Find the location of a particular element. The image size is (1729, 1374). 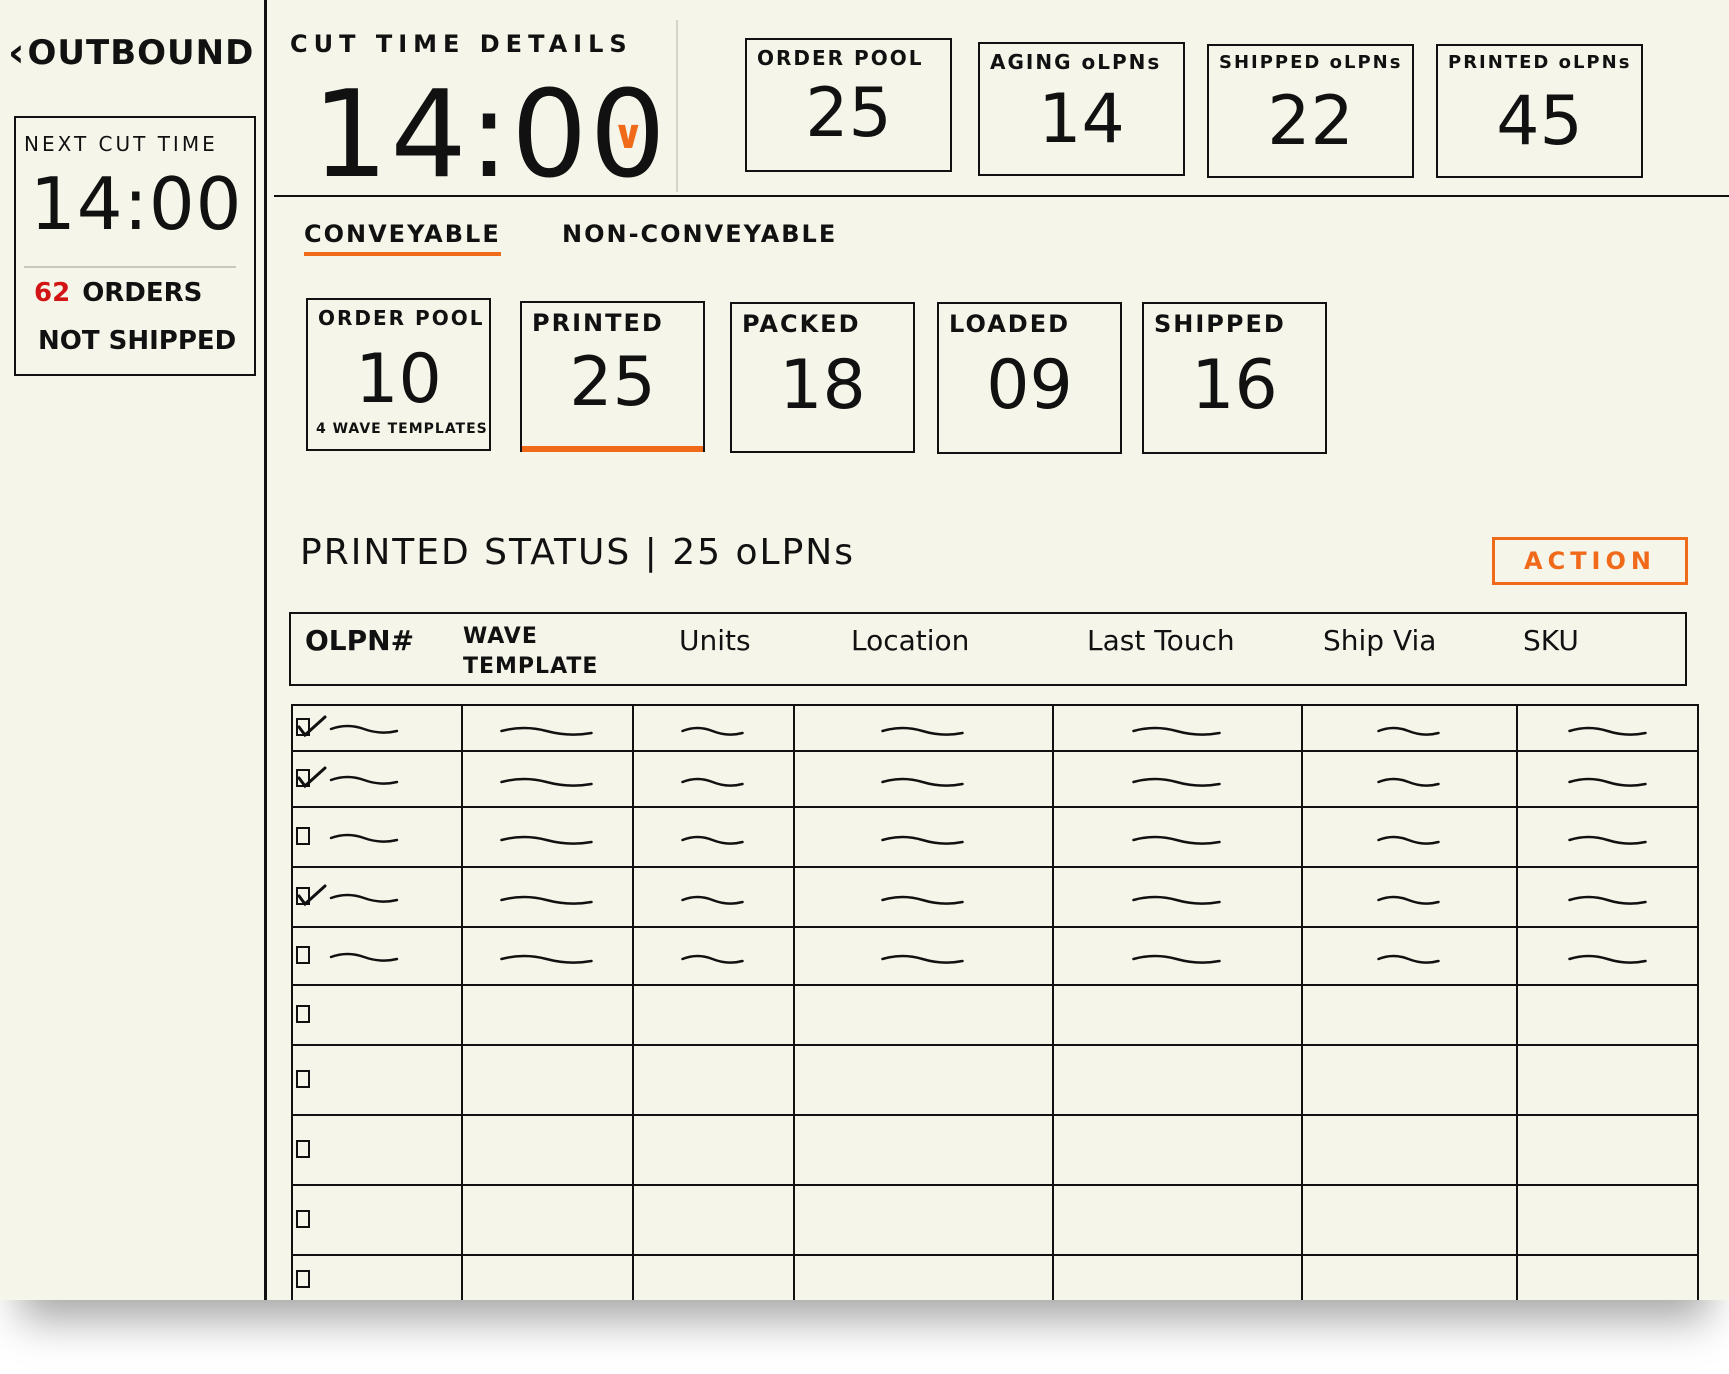

selected-underline is located at coordinates (612, 449).